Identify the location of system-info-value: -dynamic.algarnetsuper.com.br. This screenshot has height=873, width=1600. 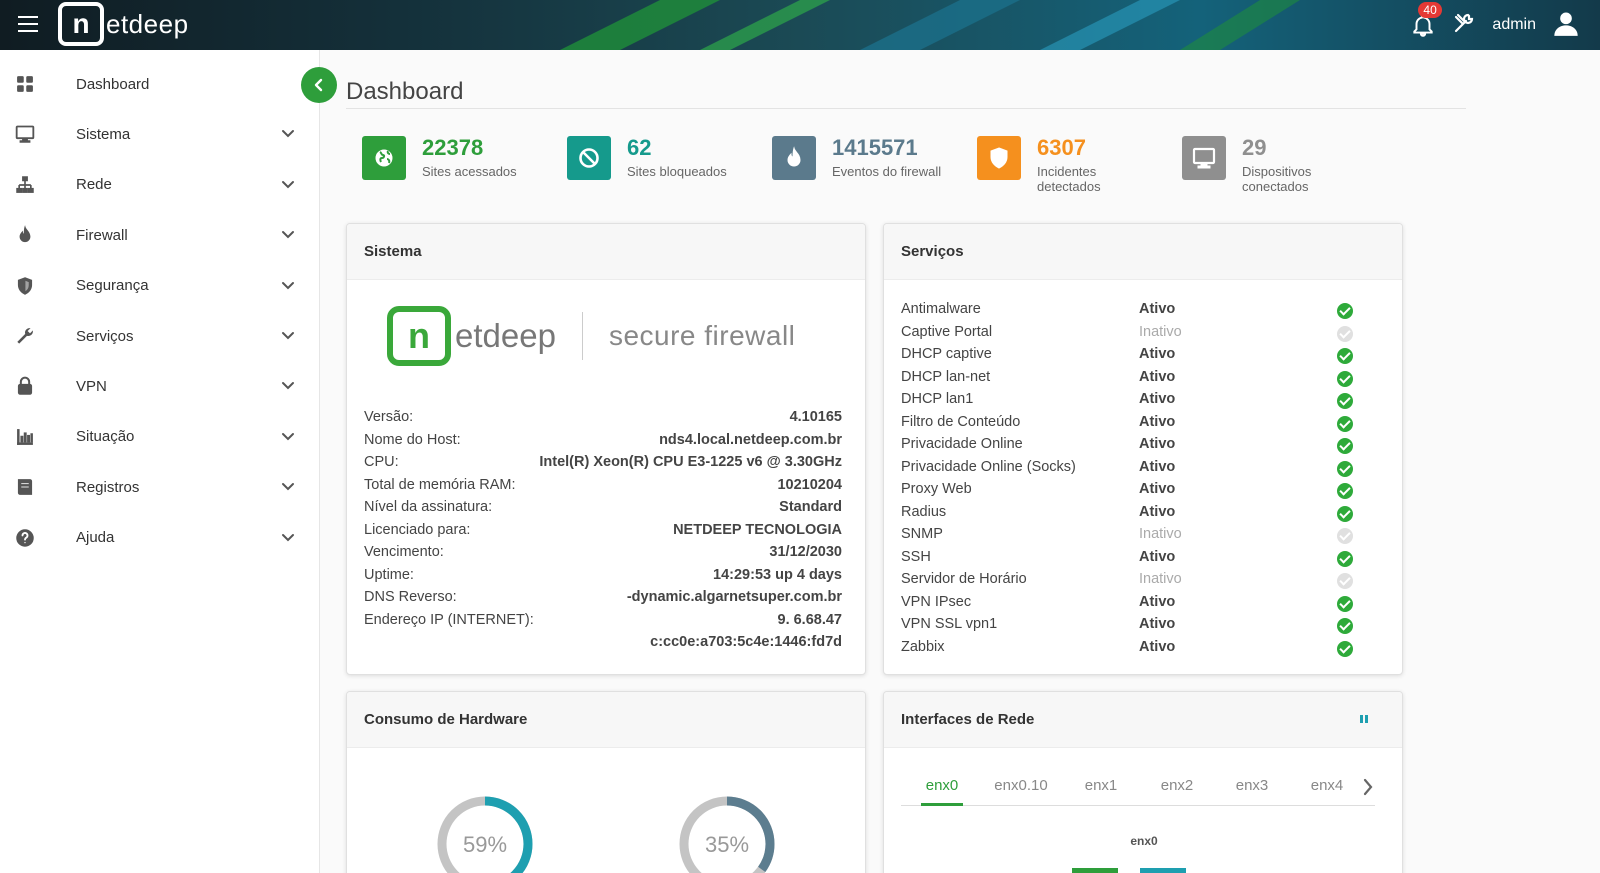
(734, 597).